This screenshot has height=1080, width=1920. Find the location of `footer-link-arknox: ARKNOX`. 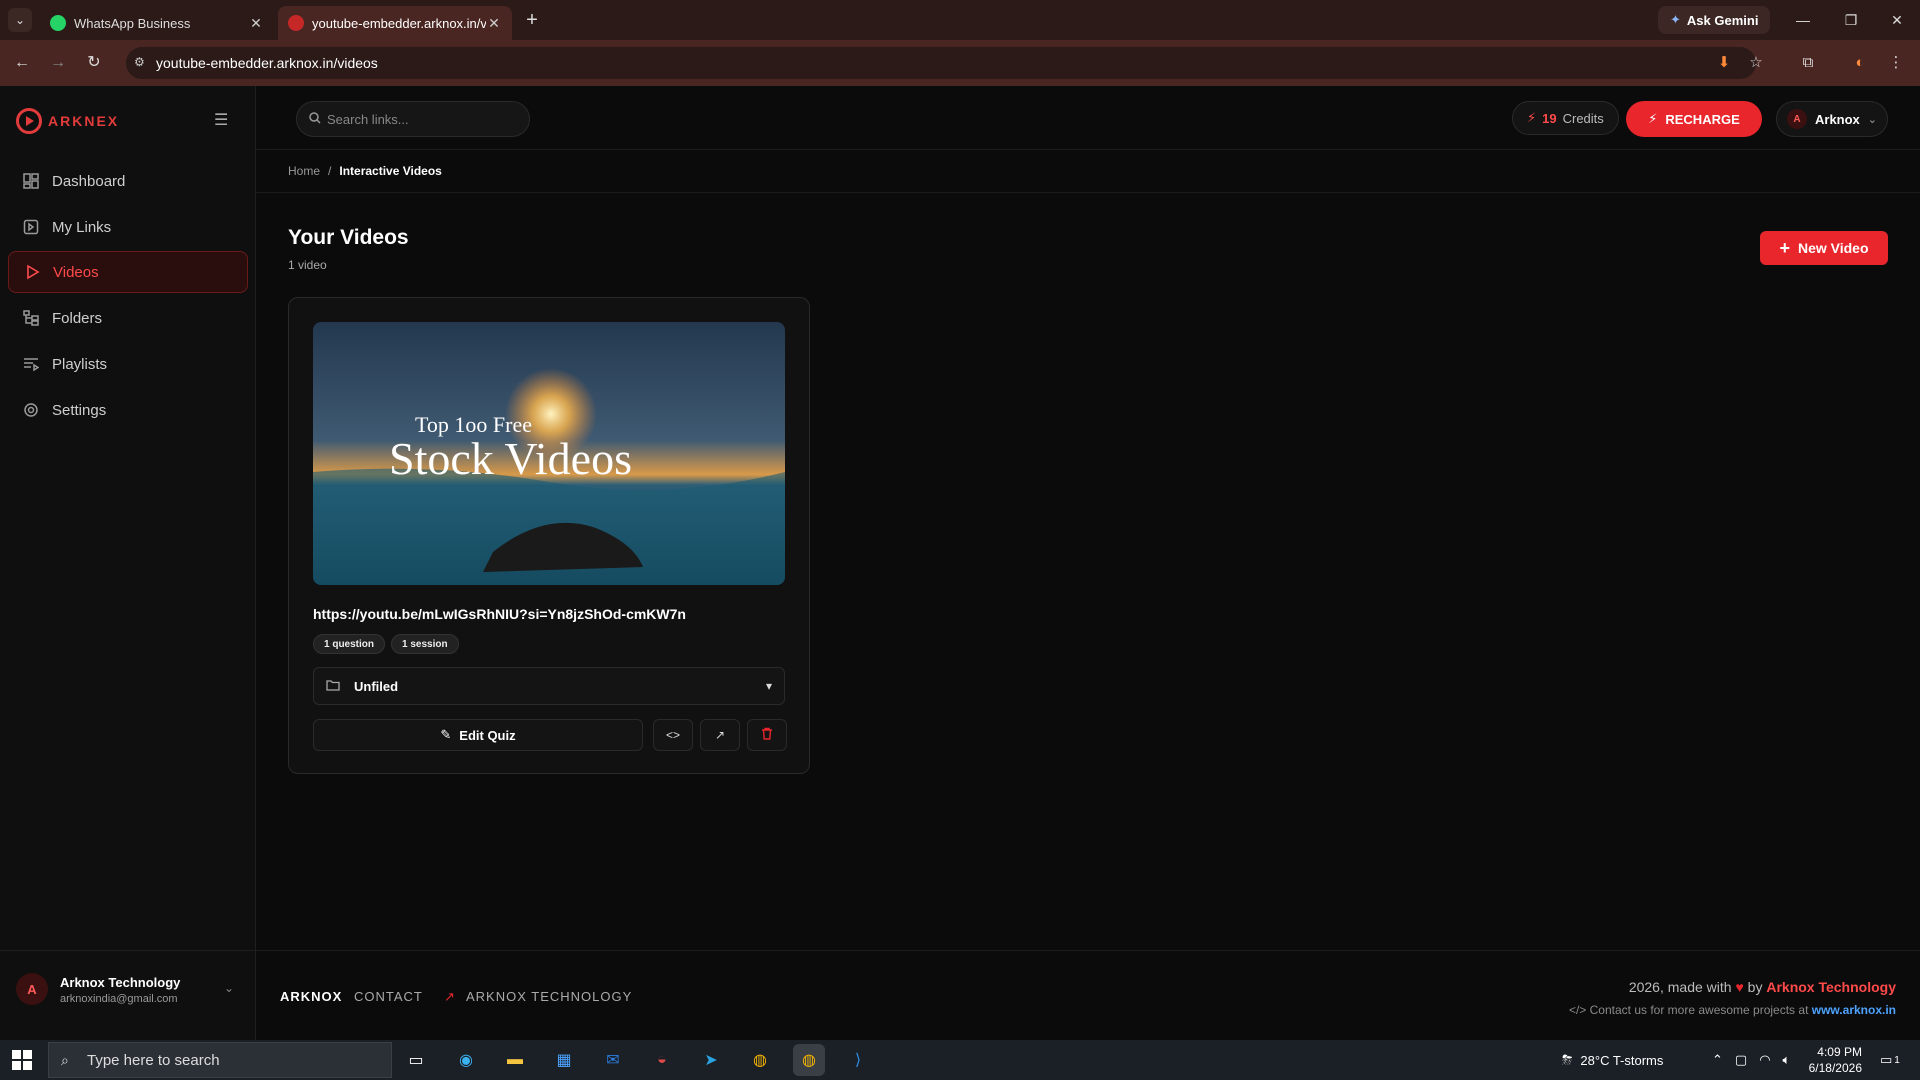

footer-link-arknox: ARKNOX is located at coordinates (311, 996).